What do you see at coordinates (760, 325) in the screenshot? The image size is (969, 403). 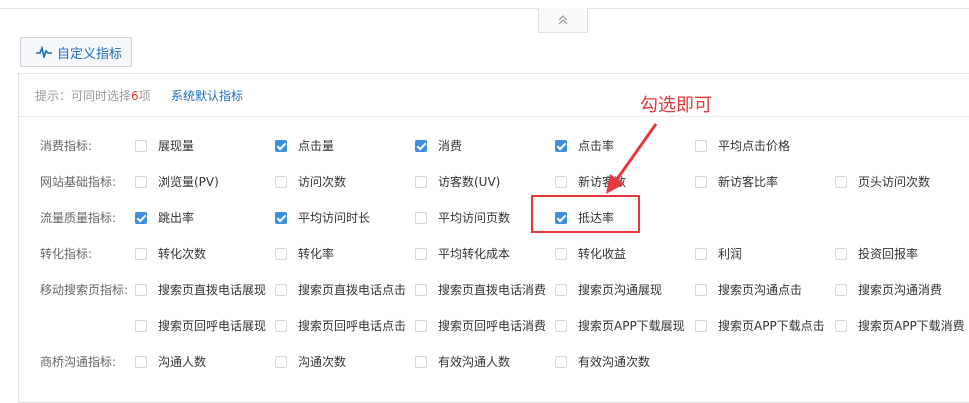 I see `metric-option: 搜索页APP下载点击` at bounding box center [760, 325].